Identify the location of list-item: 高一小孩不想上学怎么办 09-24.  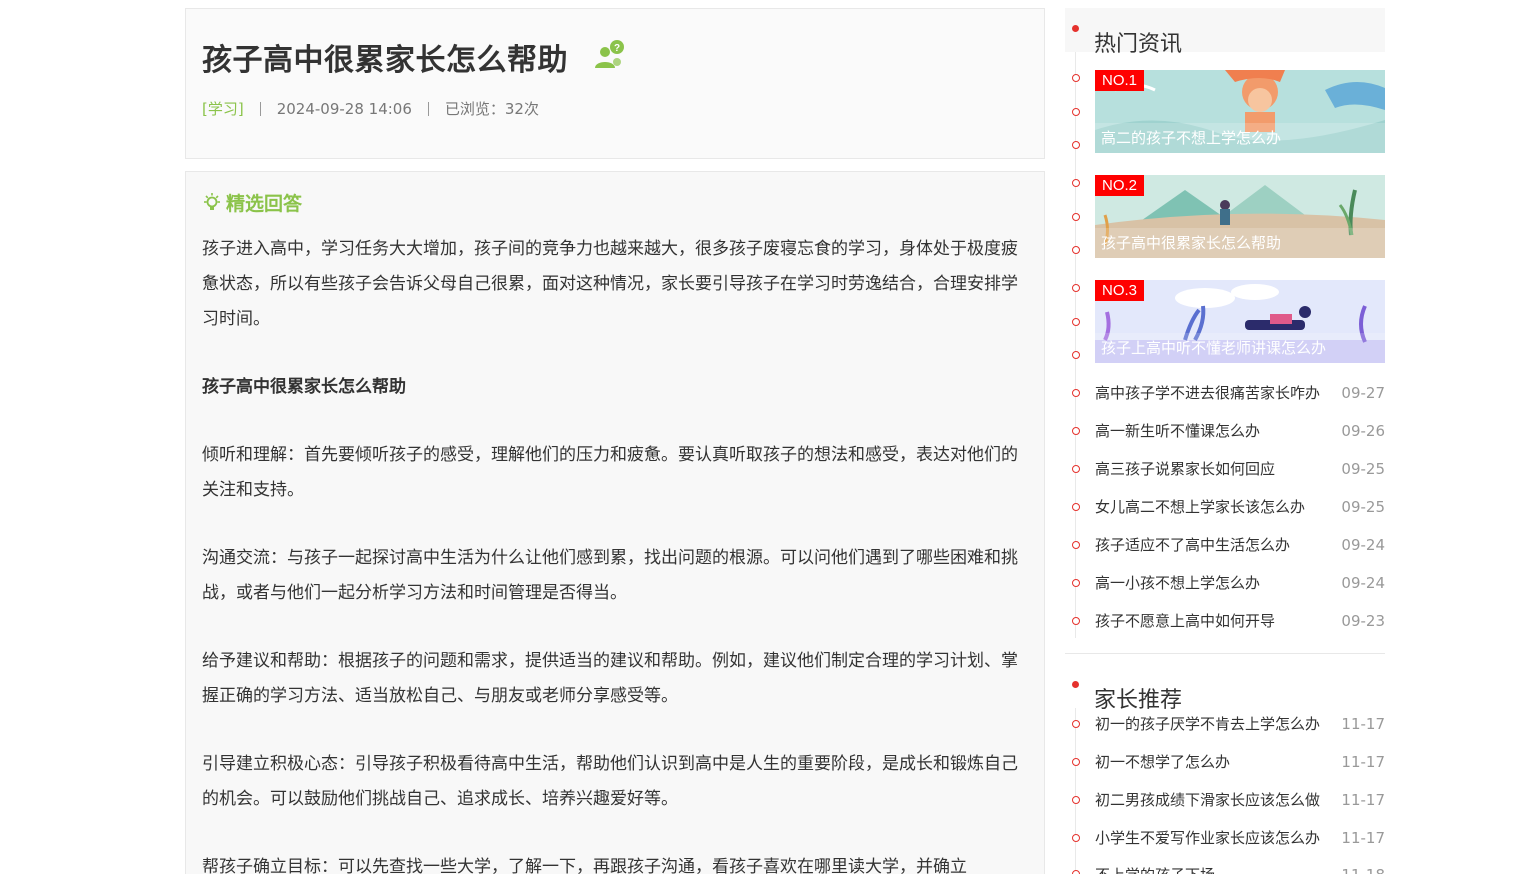
(1240, 583).